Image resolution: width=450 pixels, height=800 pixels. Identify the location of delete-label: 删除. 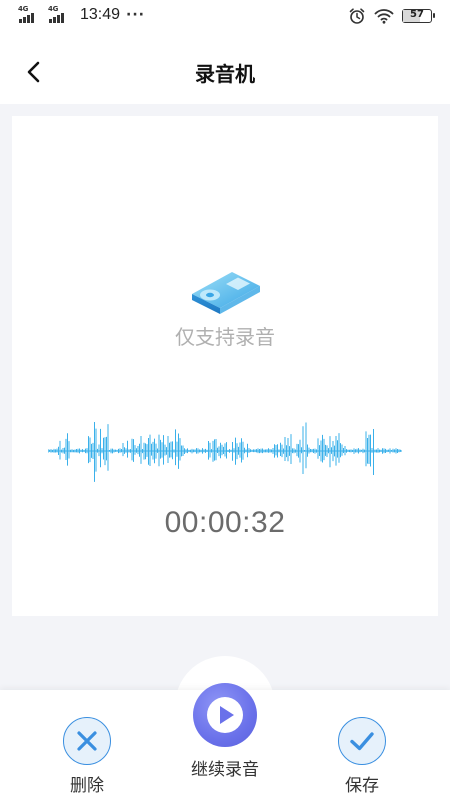
(87, 786).